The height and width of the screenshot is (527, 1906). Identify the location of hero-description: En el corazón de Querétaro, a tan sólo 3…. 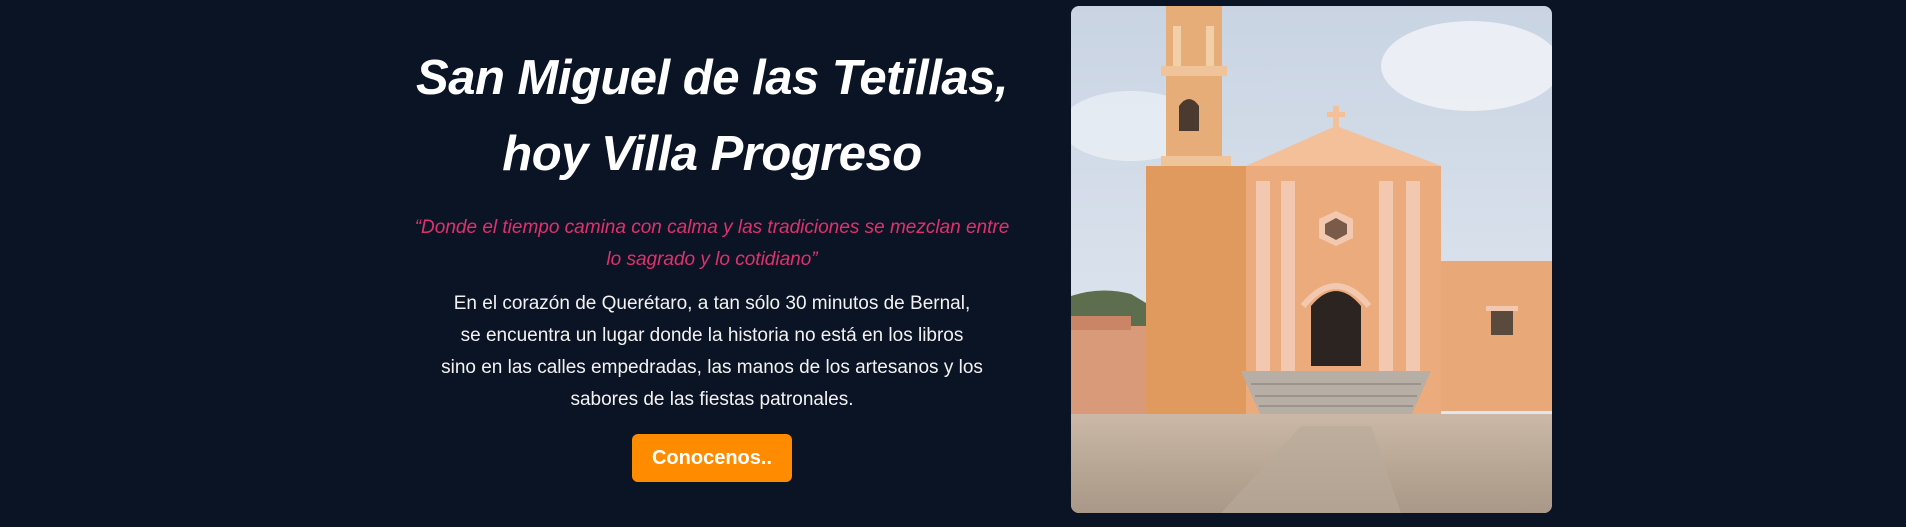
(712, 352).